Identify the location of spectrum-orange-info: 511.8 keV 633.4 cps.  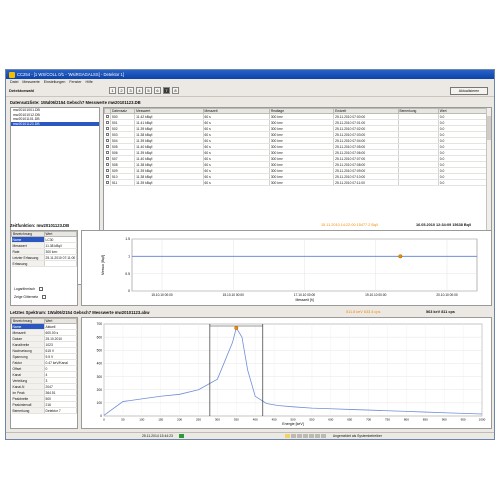
(363, 312).